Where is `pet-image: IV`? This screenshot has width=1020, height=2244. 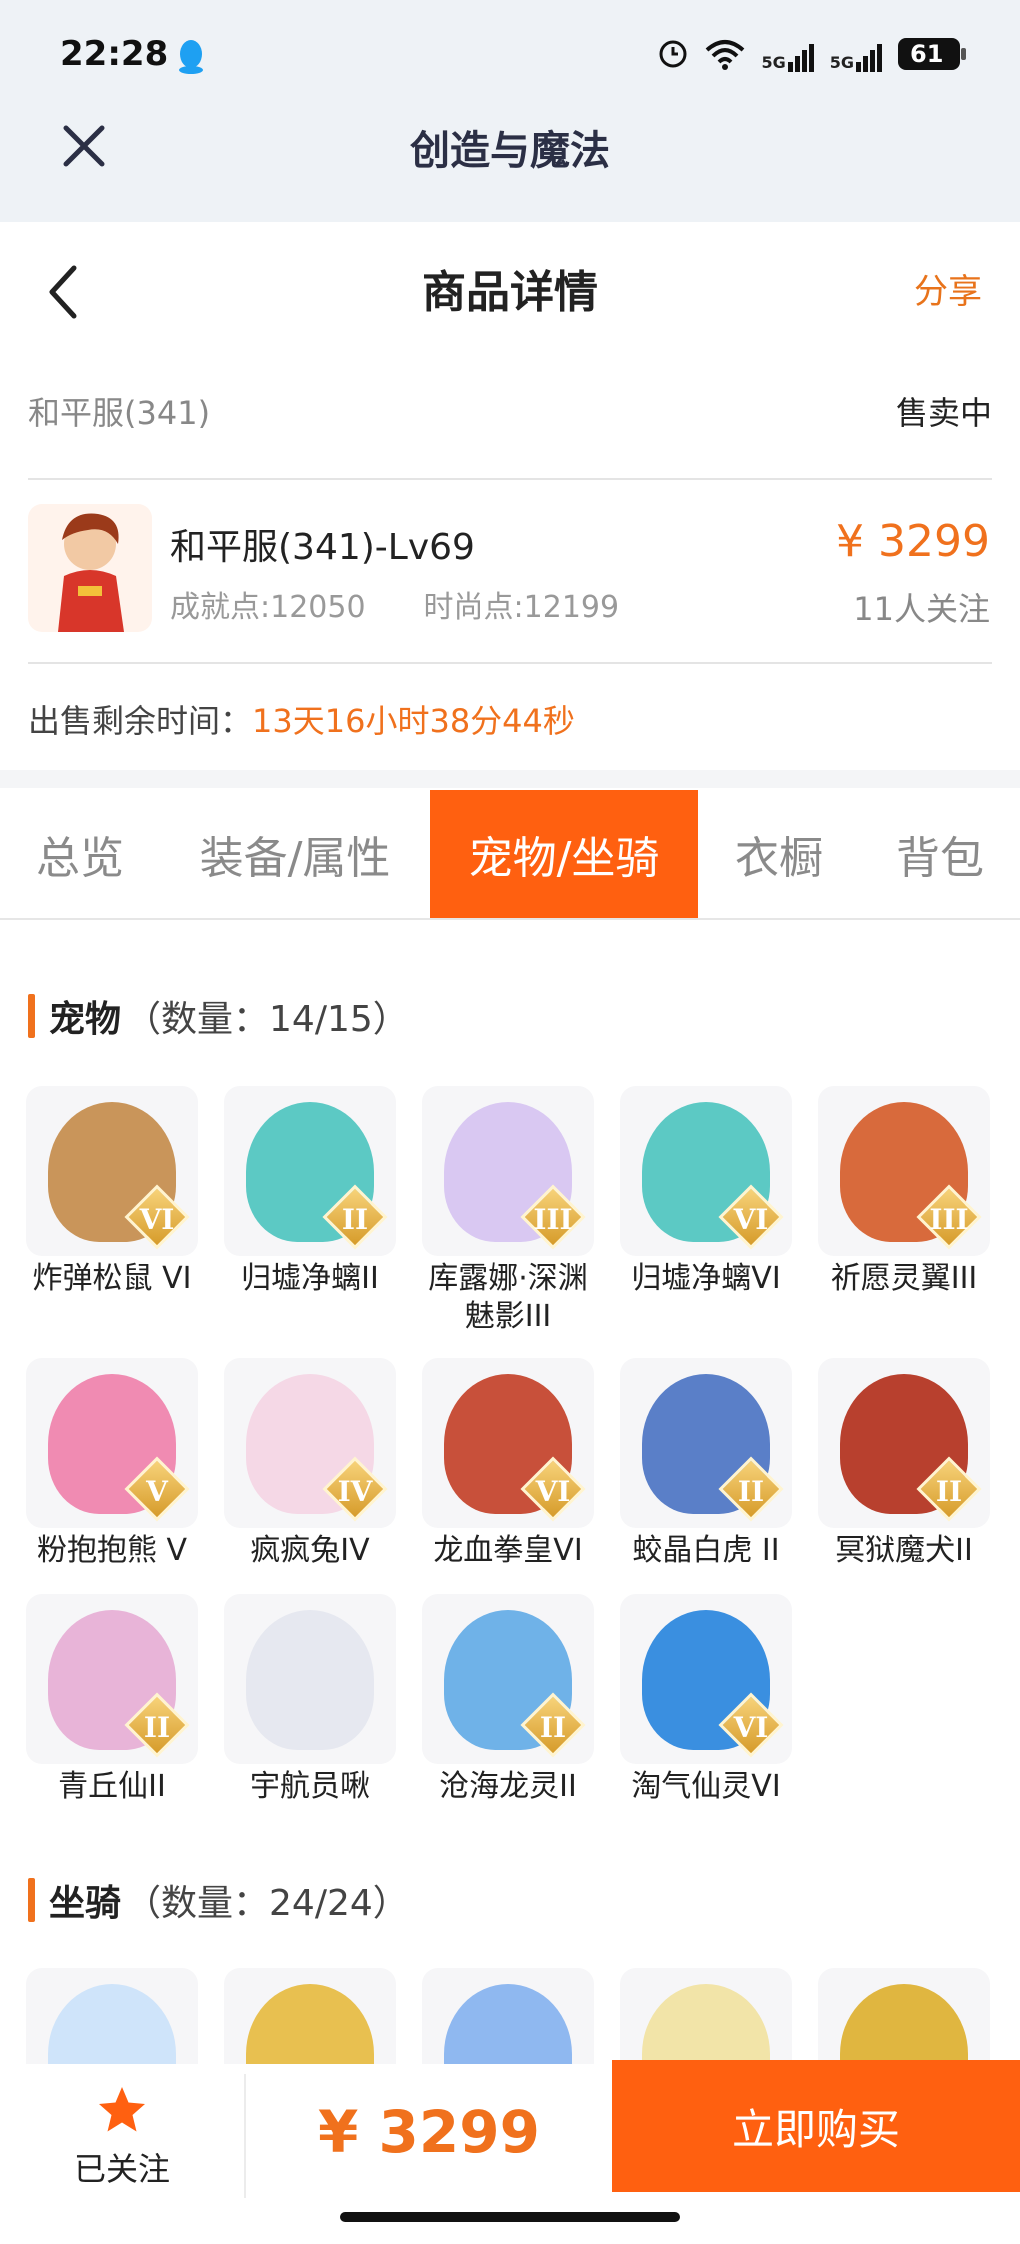
pet-image: IV is located at coordinates (310, 1443).